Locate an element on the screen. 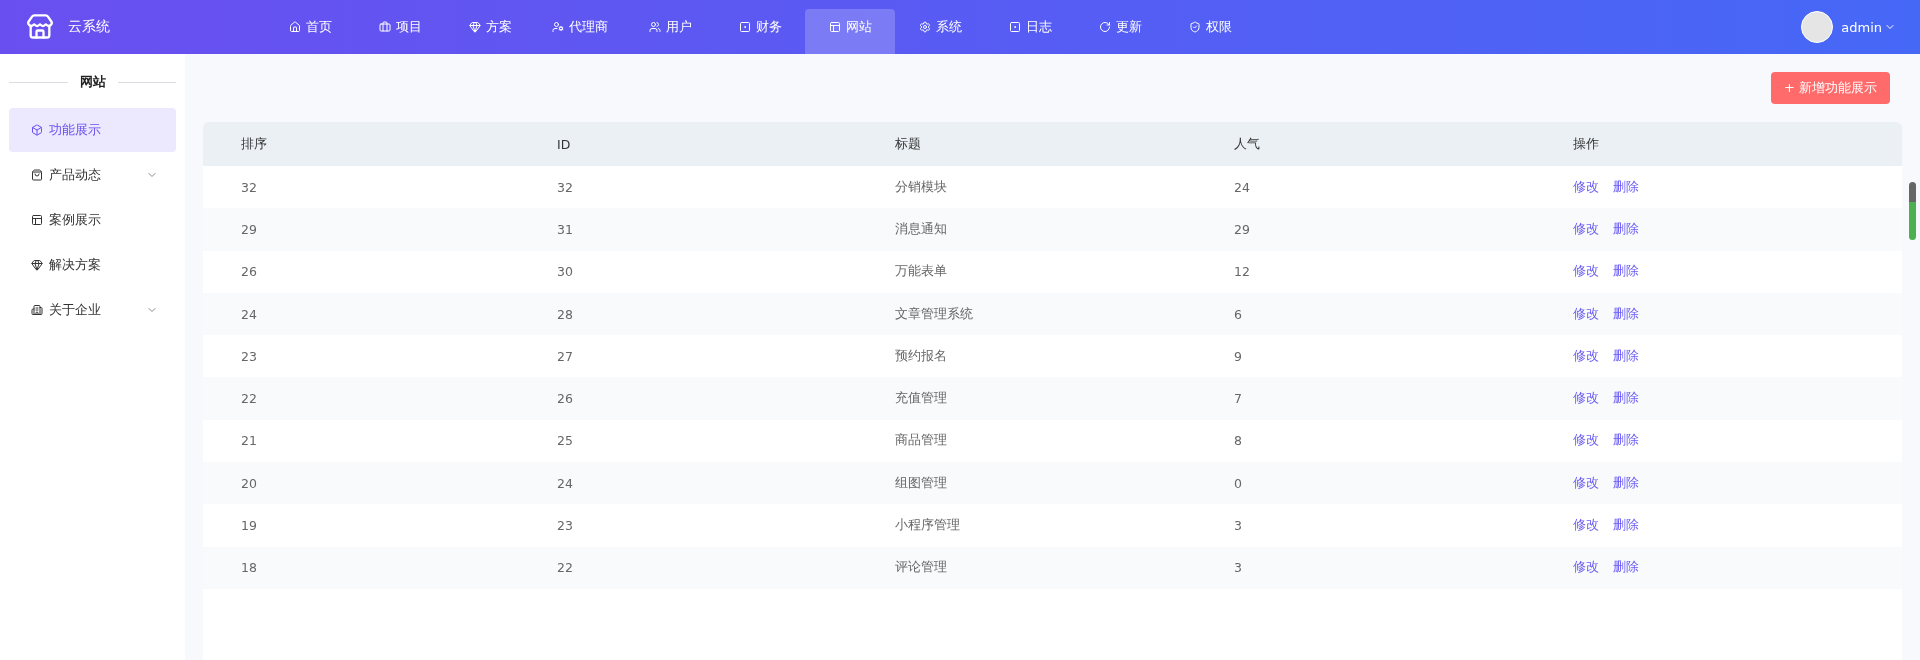 The height and width of the screenshot is (660, 1920). table-cell-text: 30 is located at coordinates (565, 272).